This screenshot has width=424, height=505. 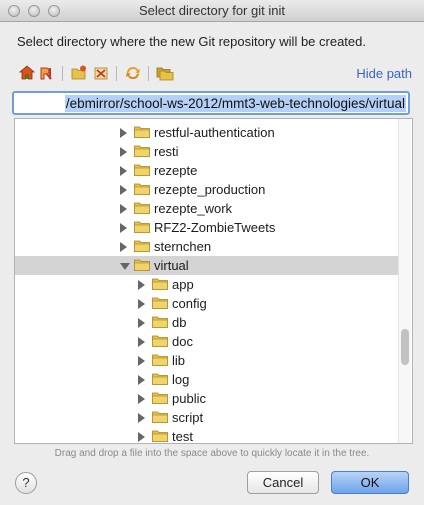 What do you see at coordinates (370, 482) in the screenshot?
I see `ok-button: OK` at bounding box center [370, 482].